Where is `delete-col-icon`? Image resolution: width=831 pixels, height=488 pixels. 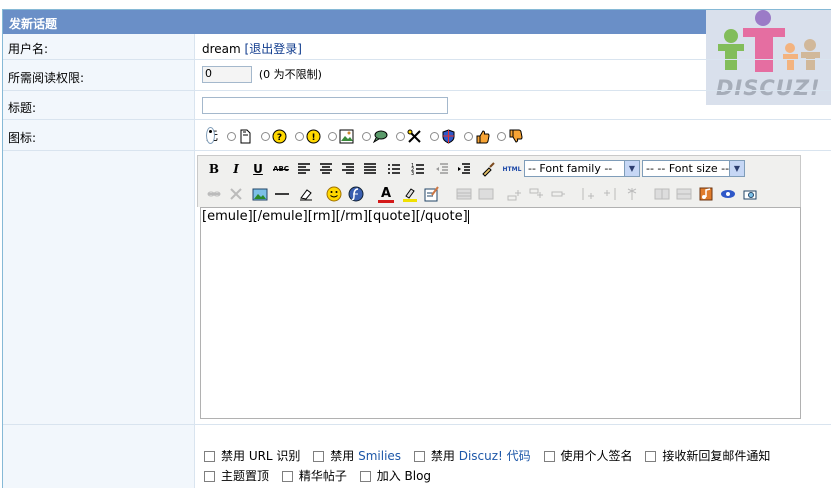
delete-col-icon is located at coordinates (632, 194).